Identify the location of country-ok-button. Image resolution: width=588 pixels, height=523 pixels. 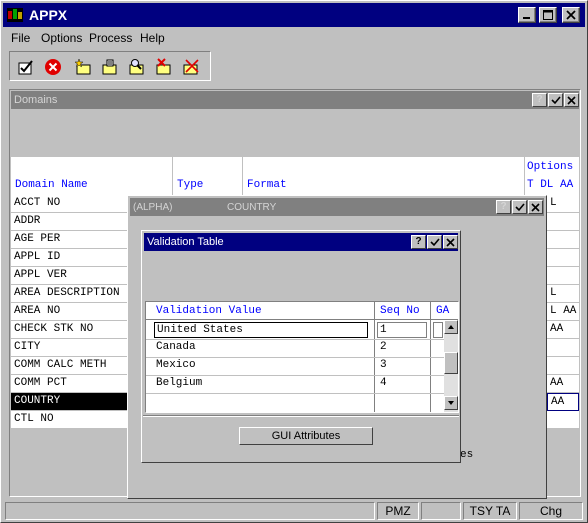
(519, 207).